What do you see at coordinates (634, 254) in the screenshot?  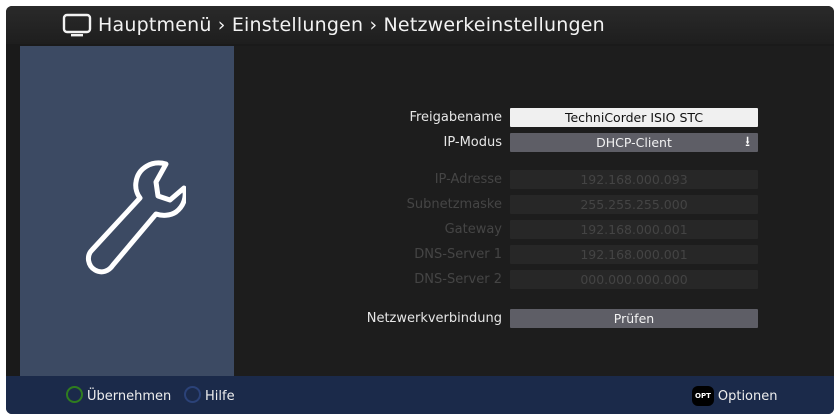 I see `dns-server-1-field: 192.168.000.001` at bounding box center [634, 254].